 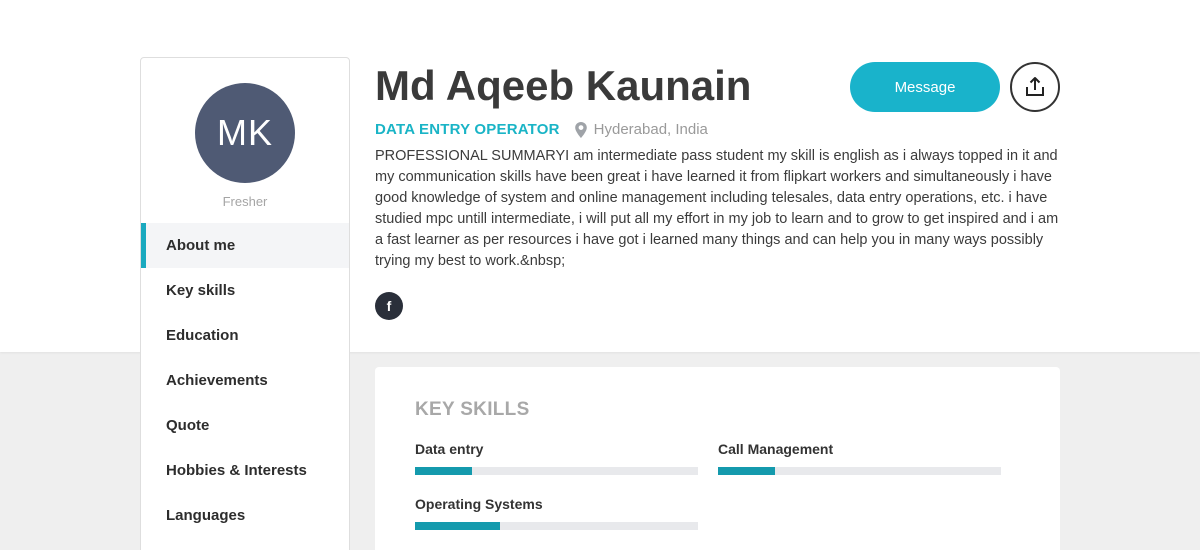 I want to click on sidebar-item-quote: Quote, so click(x=245, y=425).